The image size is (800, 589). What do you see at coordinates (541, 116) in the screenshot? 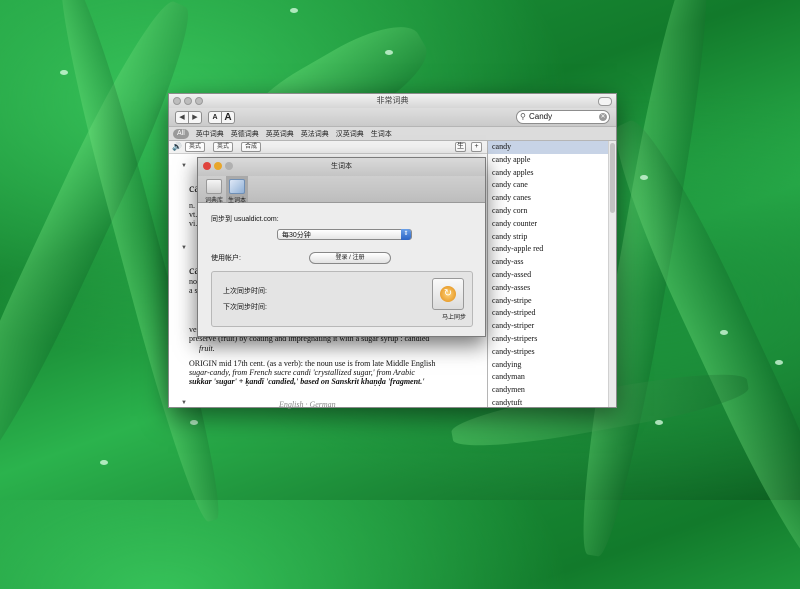
I see `search-value: Candy` at bounding box center [541, 116].